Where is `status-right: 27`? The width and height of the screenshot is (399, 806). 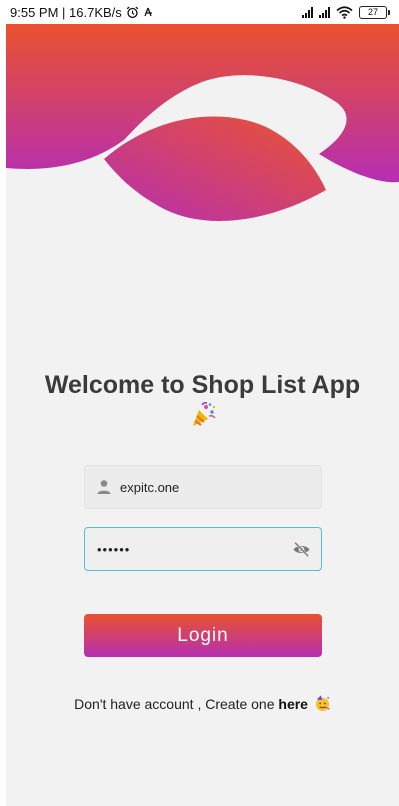
status-right: 27 is located at coordinates (346, 12).